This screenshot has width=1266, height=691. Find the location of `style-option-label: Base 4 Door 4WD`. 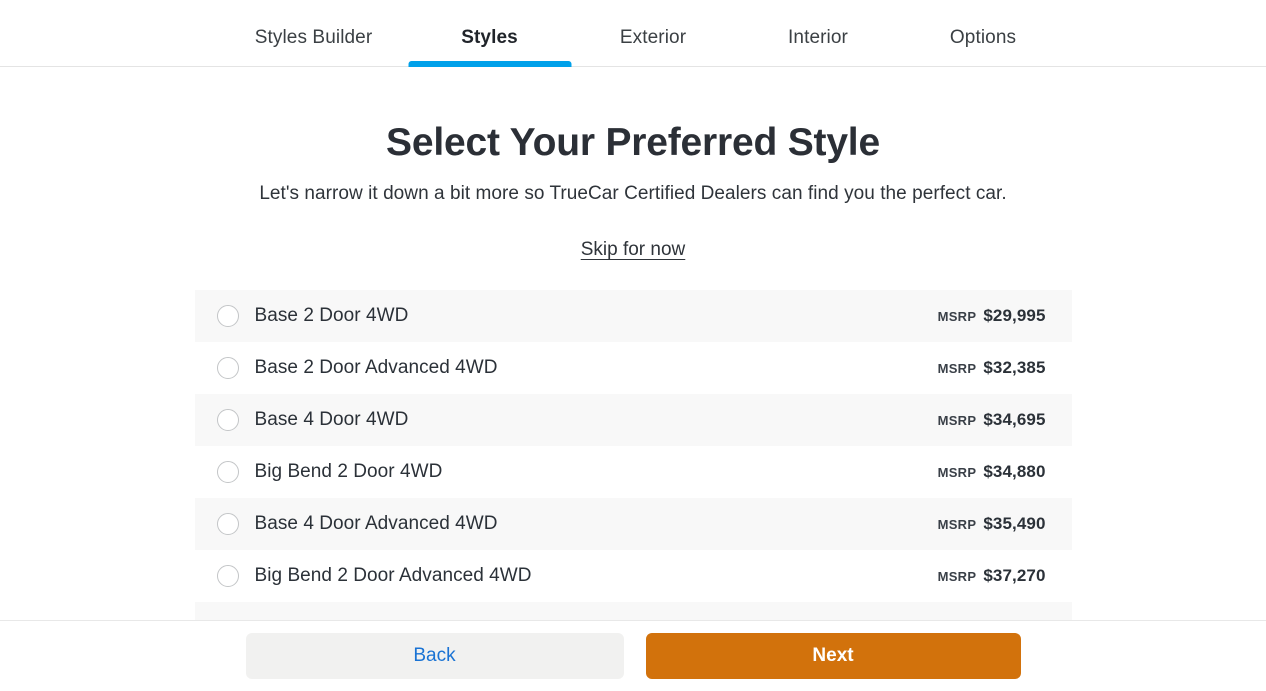

style-option-label: Base 4 Door 4WD is located at coordinates (331, 419).